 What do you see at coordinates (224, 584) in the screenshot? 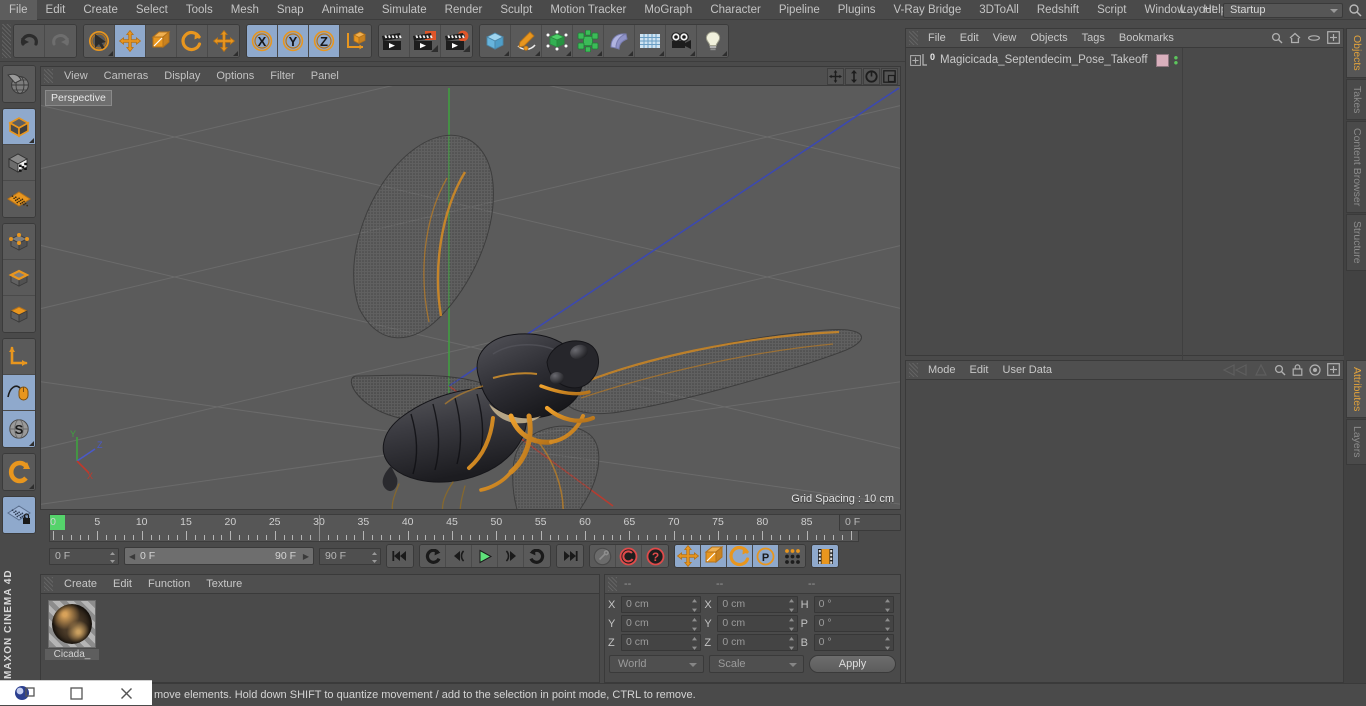
I see `material-menu-texture: Texture` at bounding box center [224, 584].